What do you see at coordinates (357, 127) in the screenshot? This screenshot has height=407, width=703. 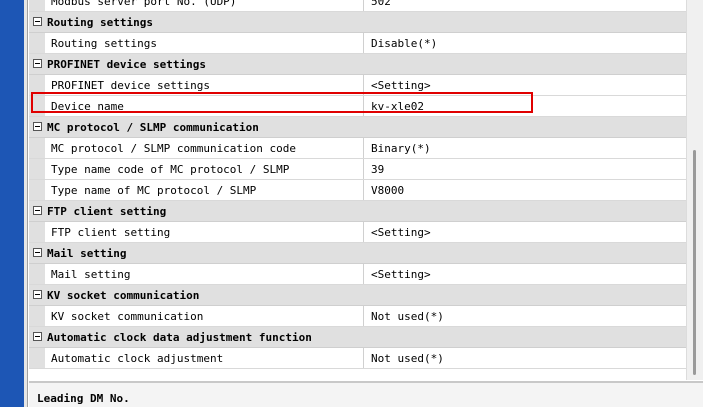 I see `category-row: MC protocol / SLMP communication` at bounding box center [357, 127].